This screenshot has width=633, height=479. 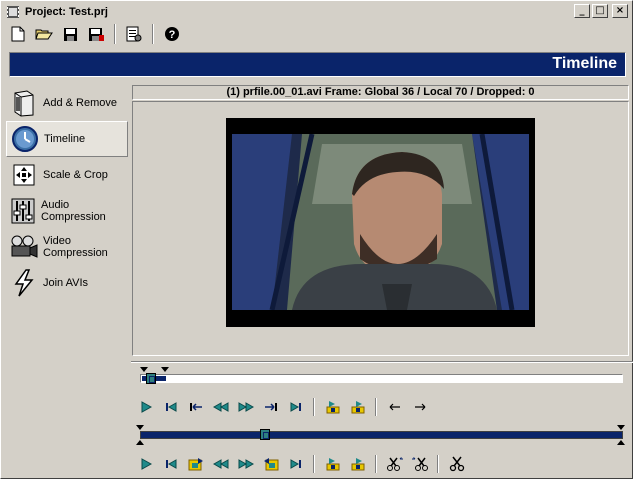 What do you see at coordinates (73, 211) in the screenshot?
I see `sidebar-item-label: Audio Compression` at bounding box center [73, 211].